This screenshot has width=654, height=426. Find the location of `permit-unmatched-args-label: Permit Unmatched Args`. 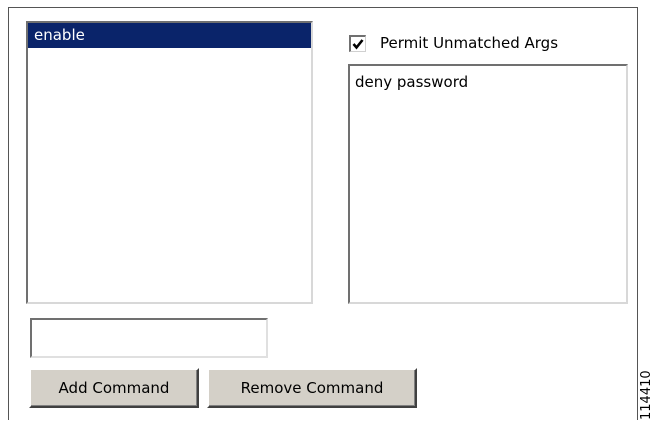

permit-unmatched-args-label: Permit Unmatched Args is located at coordinates (469, 43).